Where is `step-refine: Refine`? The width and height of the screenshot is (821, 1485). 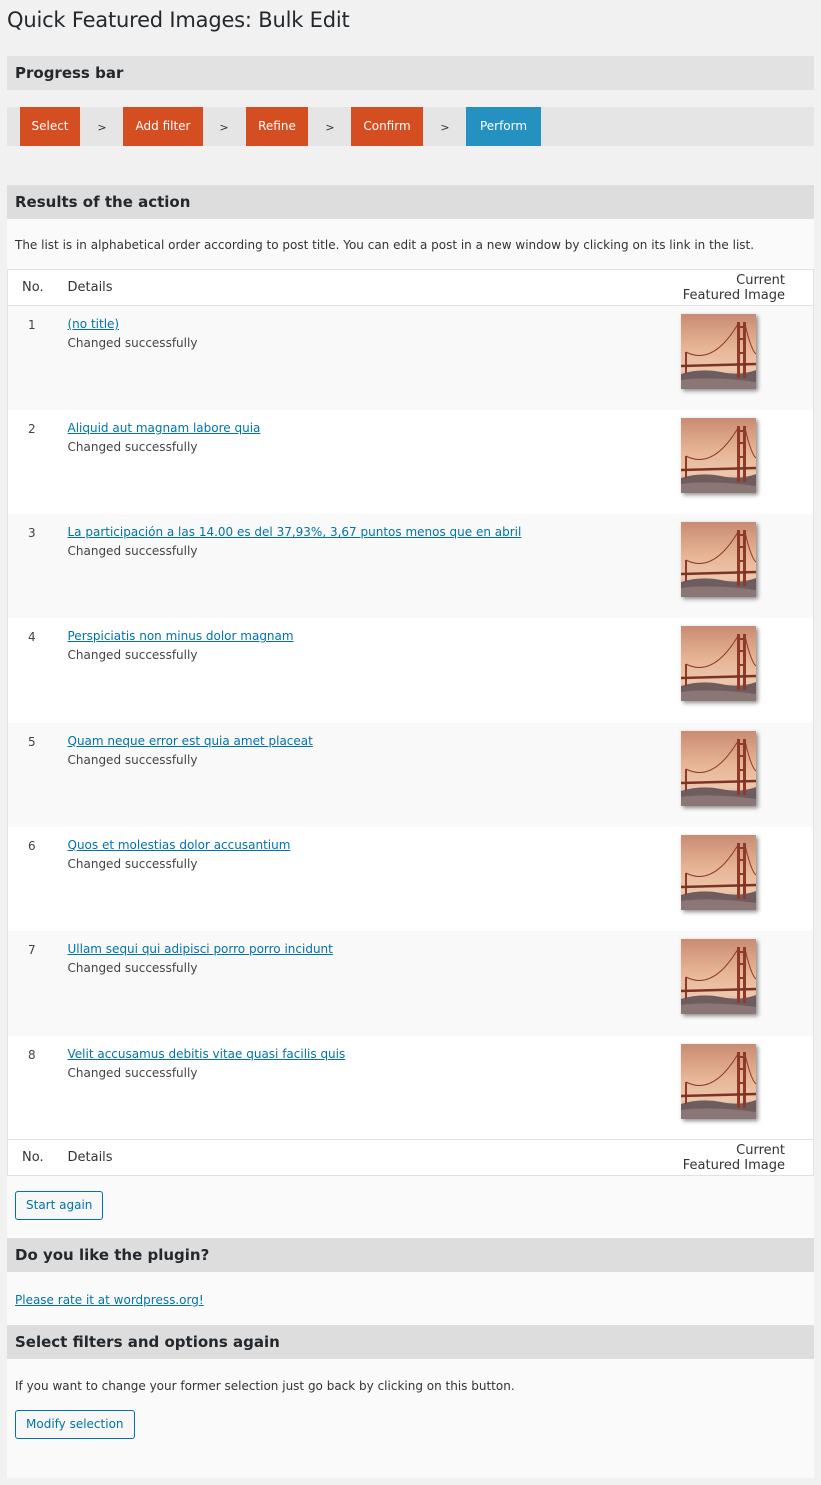 step-refine: Refine is located at coordinates (277, 126).